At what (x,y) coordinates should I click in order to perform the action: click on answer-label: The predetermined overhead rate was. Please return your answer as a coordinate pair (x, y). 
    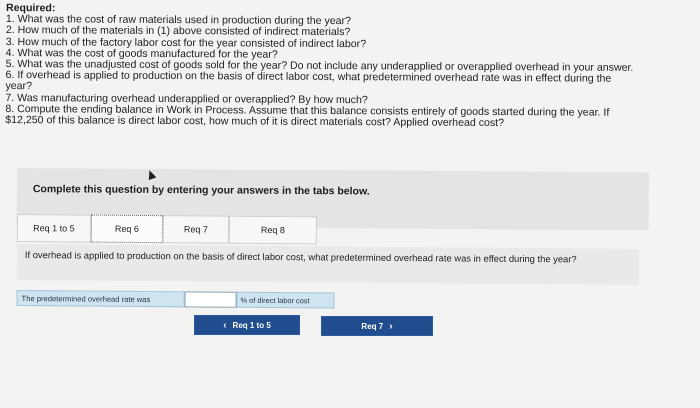
    Looking at the image, I should click on (100, 298).